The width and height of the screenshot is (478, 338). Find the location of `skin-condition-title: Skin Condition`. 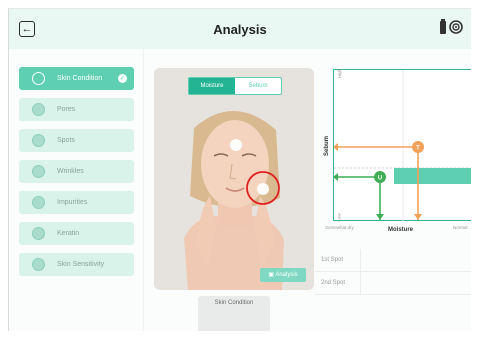

skin-condition-title: Skin Condition is located at coordinates (234, 303).